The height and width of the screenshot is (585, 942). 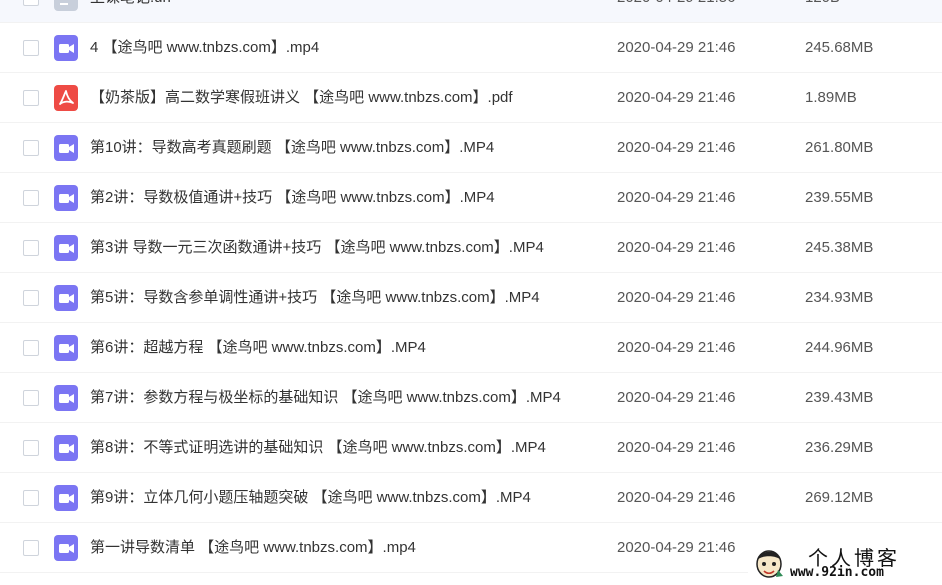 I want to click on file-name: 第8讲：不等式证明选讲的基础知识 【途鸟吧 www.tnbzs.com】.MP4, so click(x=318, y=448).